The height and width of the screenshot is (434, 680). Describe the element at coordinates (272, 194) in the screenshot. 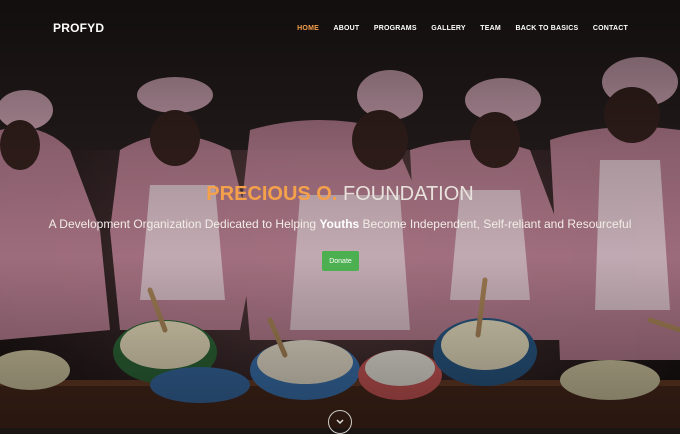

I see `hero-title-accent: PRECIOUS O.` at that location.